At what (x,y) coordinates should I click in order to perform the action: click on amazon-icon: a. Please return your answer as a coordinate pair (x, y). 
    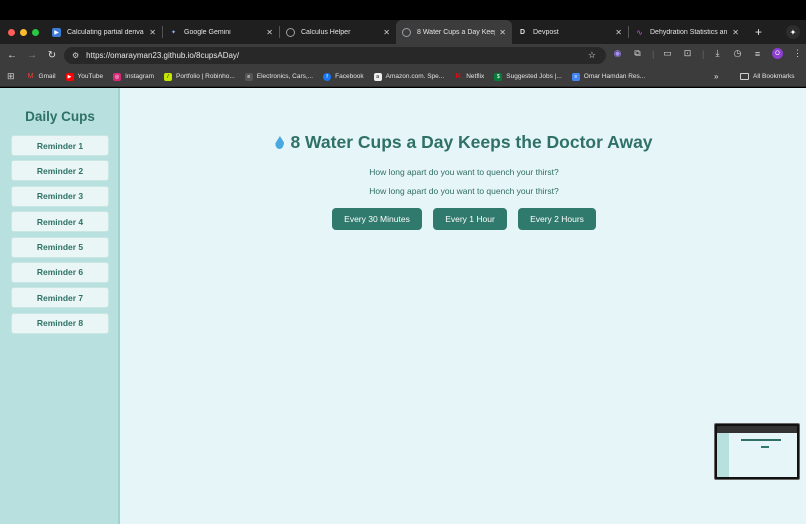
    Looking at the image, I should click on (377, 76).